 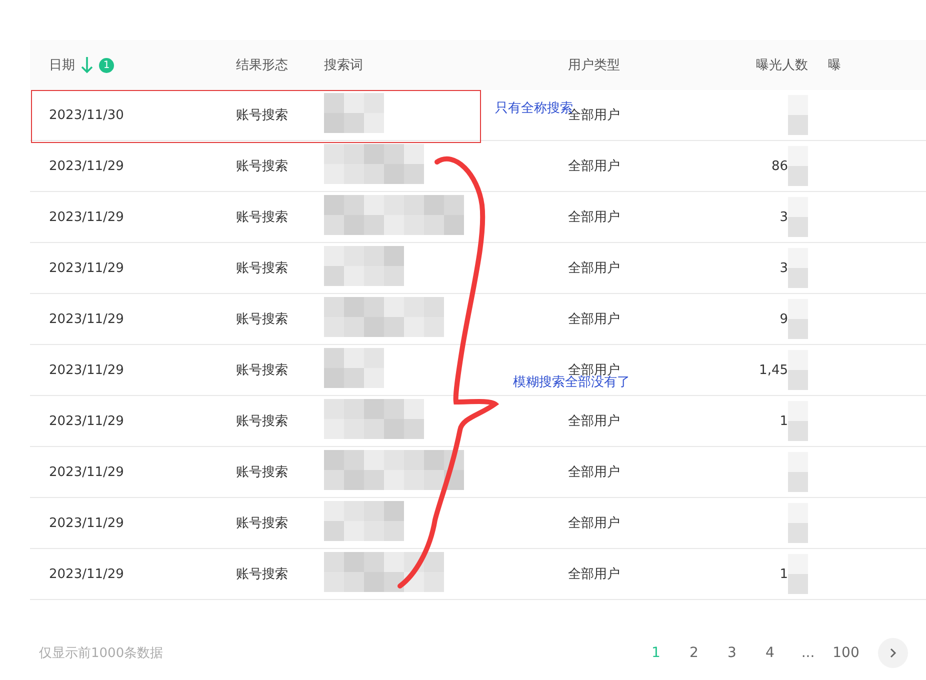 I want to click on sort-order-badge: 1, so click(x=106, y=65).